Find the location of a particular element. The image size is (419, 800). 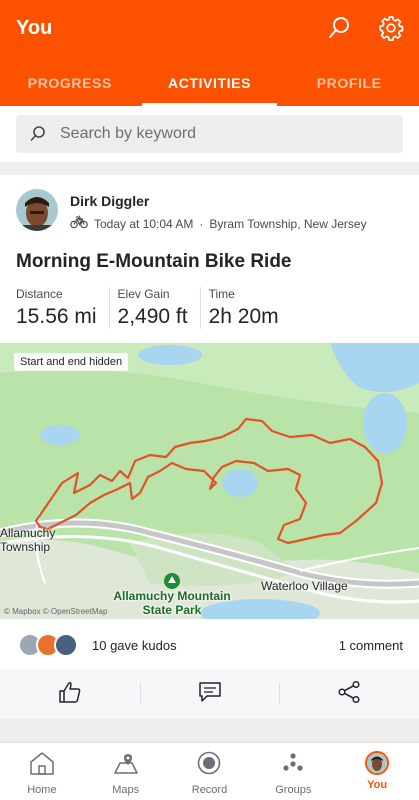

kudos-button is located at coordinates (70, 694).